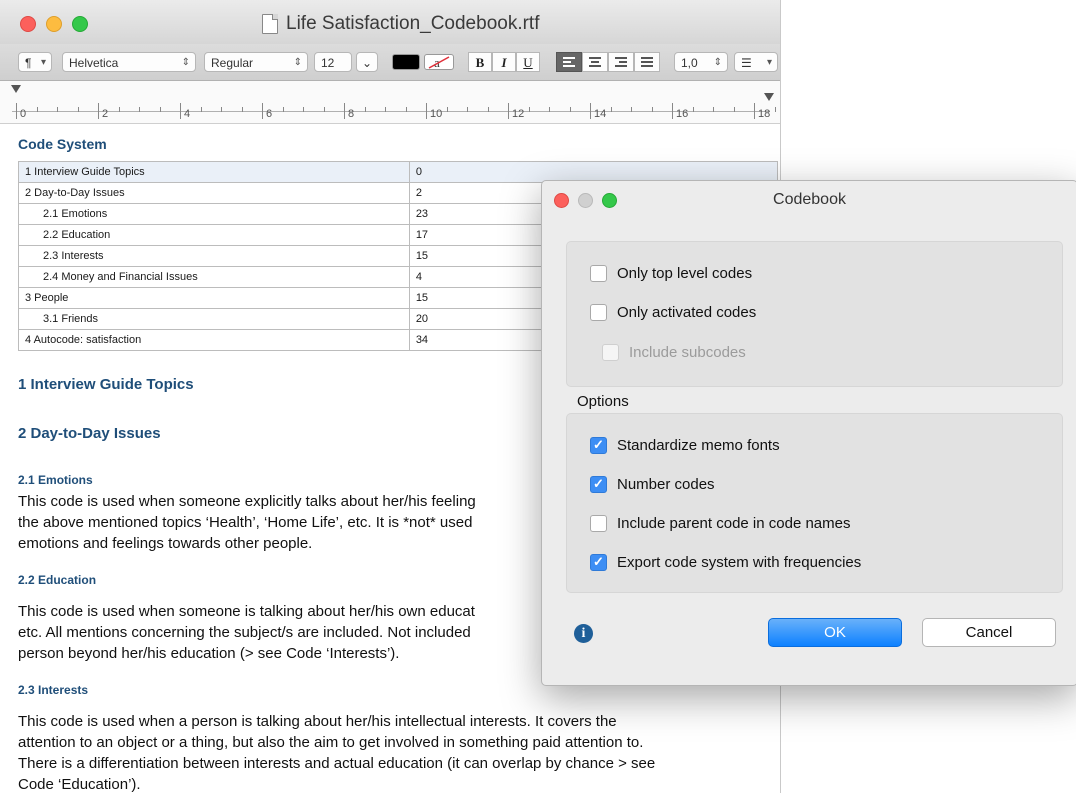  I want to click on dialog-title: Codebook, so click(809, 199).